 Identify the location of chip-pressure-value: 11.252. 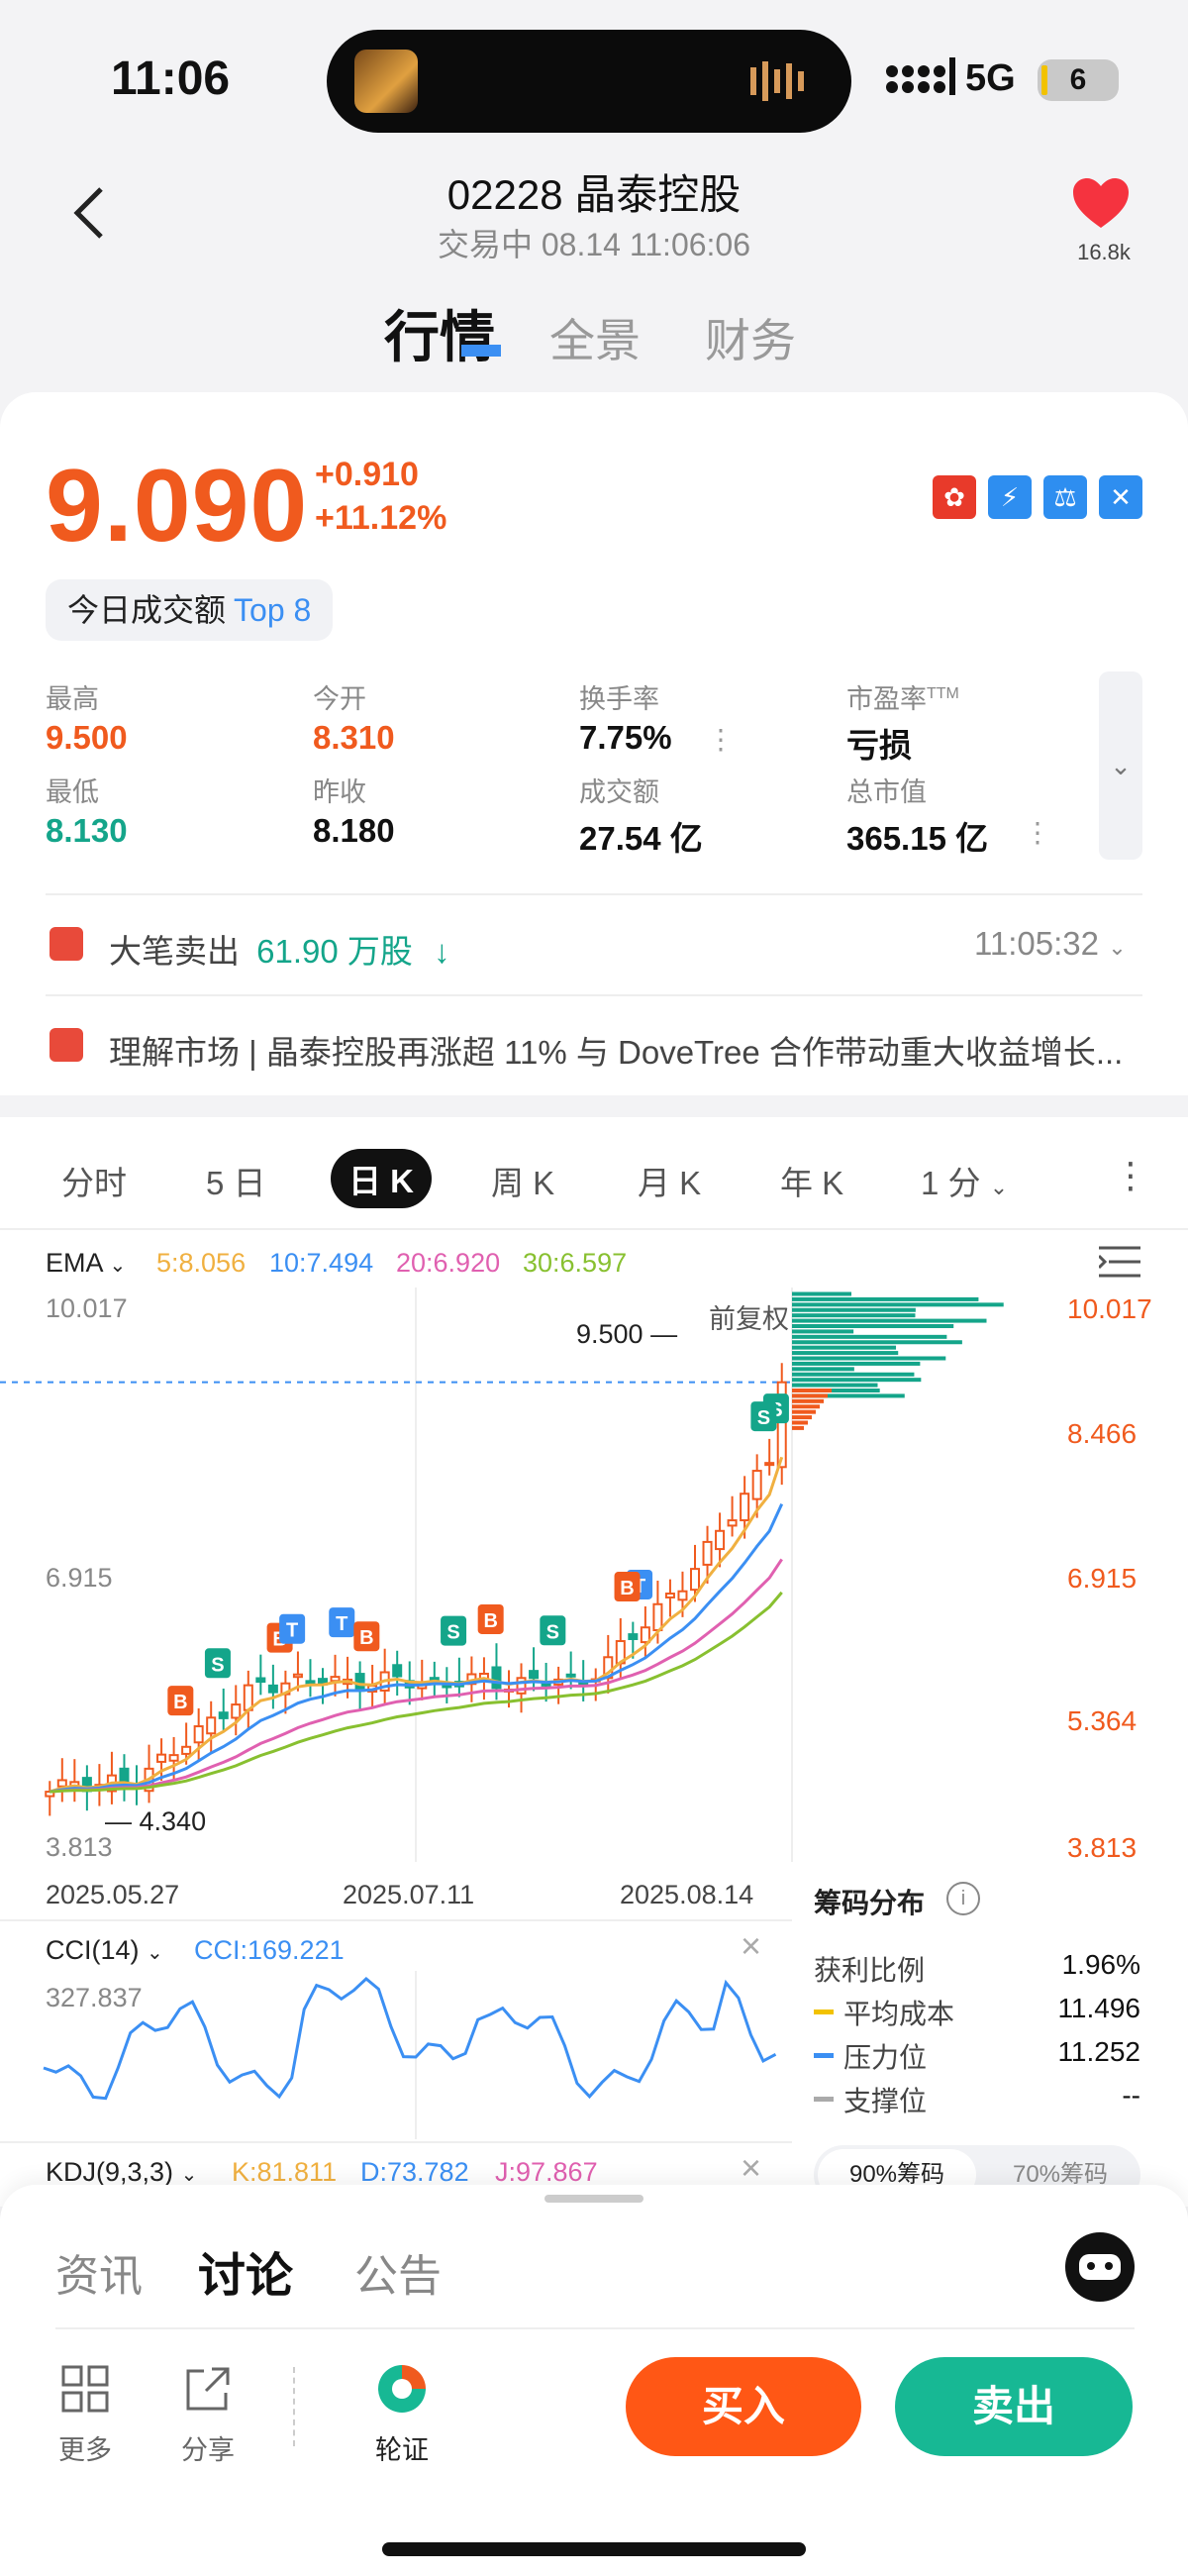
(1098, 2051).